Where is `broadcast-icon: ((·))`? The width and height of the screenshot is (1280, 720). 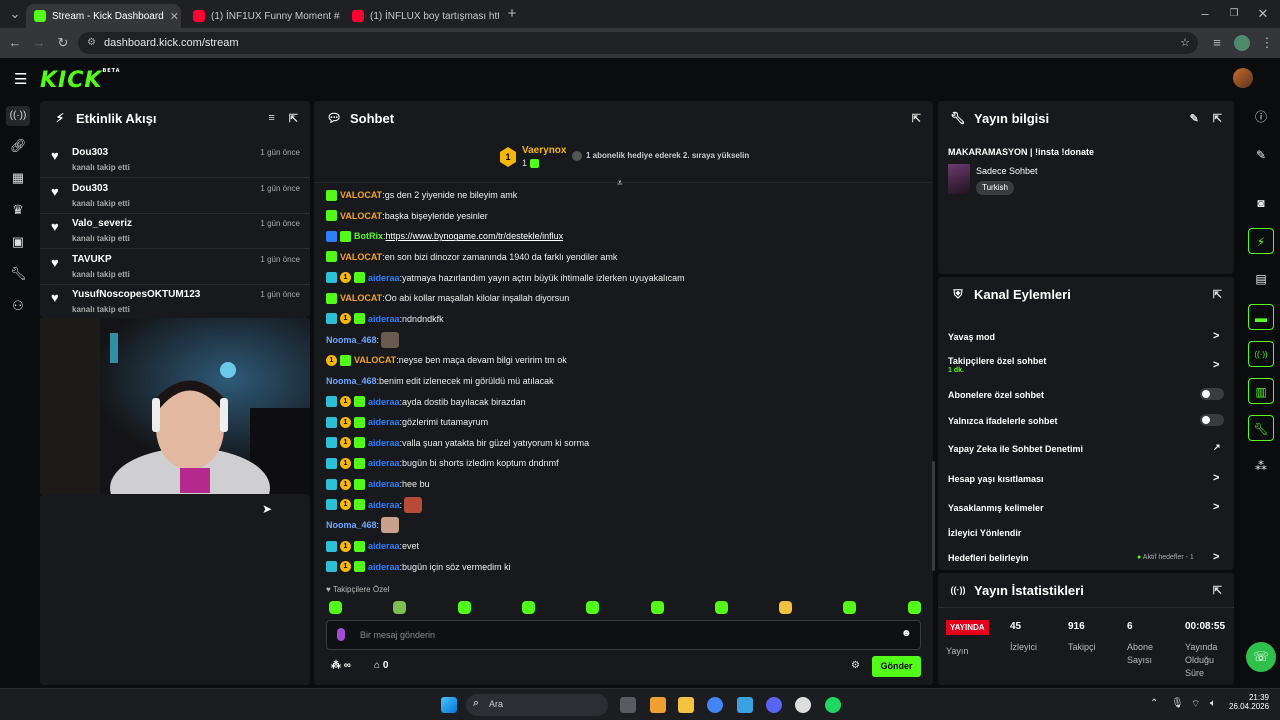 broadcast-icon: ((·)) is located at coordinates (1261, 354).